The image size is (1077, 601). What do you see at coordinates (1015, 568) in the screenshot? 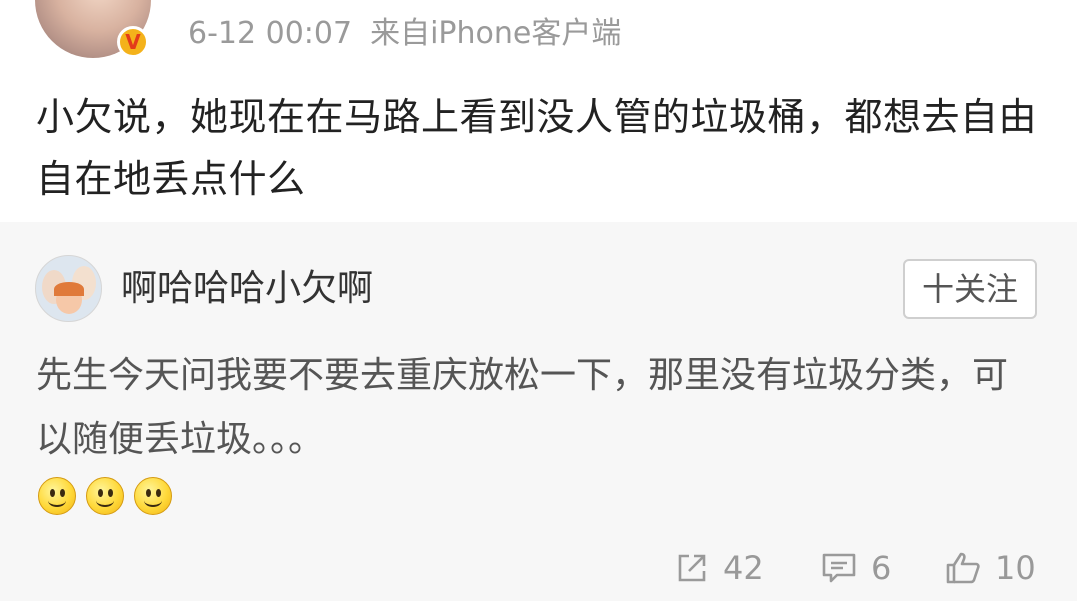
I see `like-count: 10` at bounding box center [1015, 568].